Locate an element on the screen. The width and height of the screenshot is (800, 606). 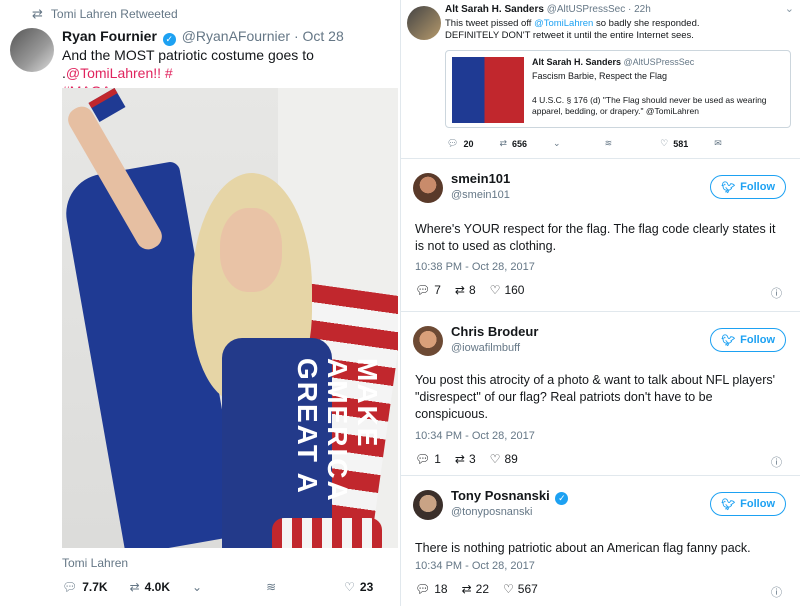
photo-face is located at coordinates (251, 250).